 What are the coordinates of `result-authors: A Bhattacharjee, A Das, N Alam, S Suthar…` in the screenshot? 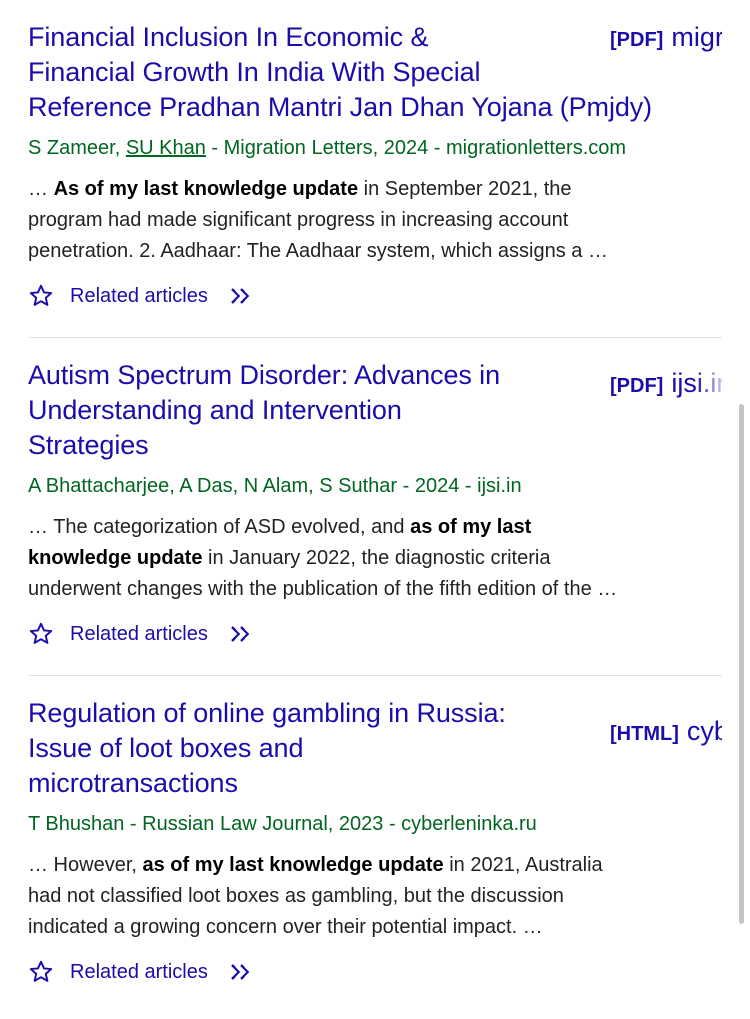 It's located at (275, 486).